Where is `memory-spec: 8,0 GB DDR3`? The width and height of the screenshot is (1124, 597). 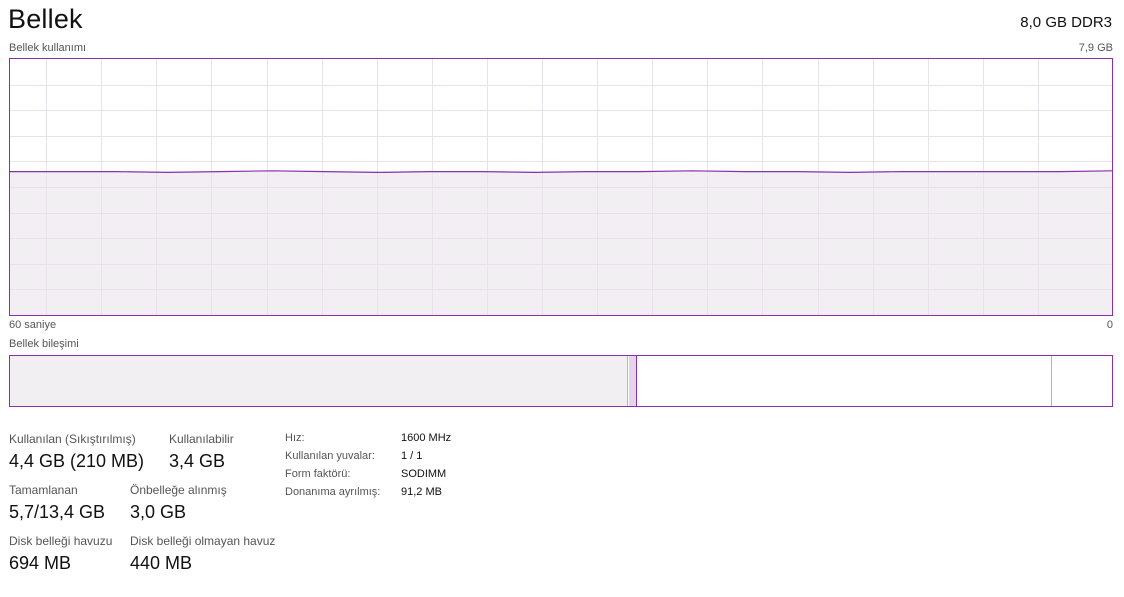 memory-spec: 8,0 GB DDR3 is located at coordinates (1066, 22).